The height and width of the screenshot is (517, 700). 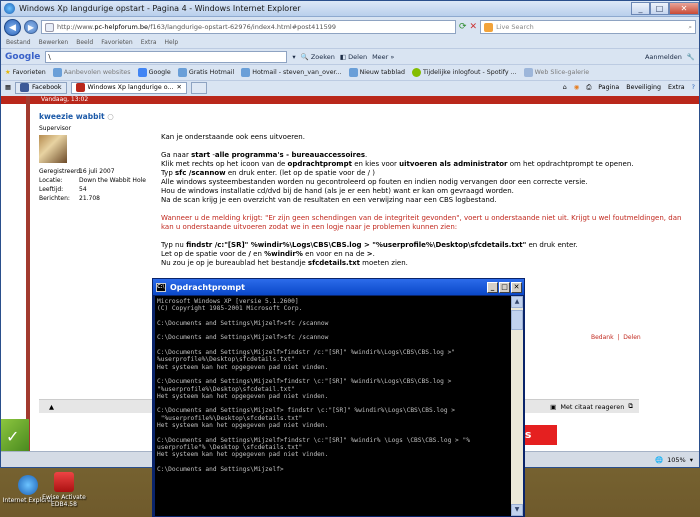 I want to click on google-dropdown-icon: ▾, so click(x=293, y=57).